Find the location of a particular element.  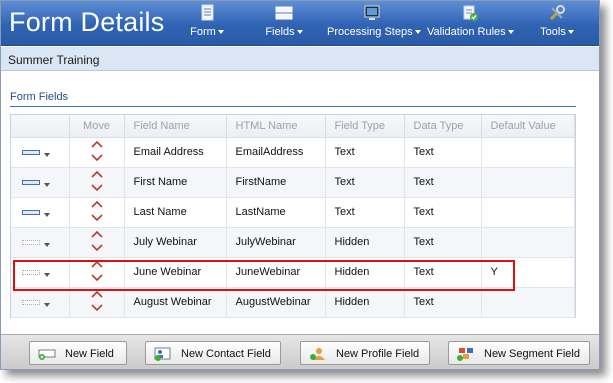

field-name-cell: Last Name is located at coordinates (175, 212).